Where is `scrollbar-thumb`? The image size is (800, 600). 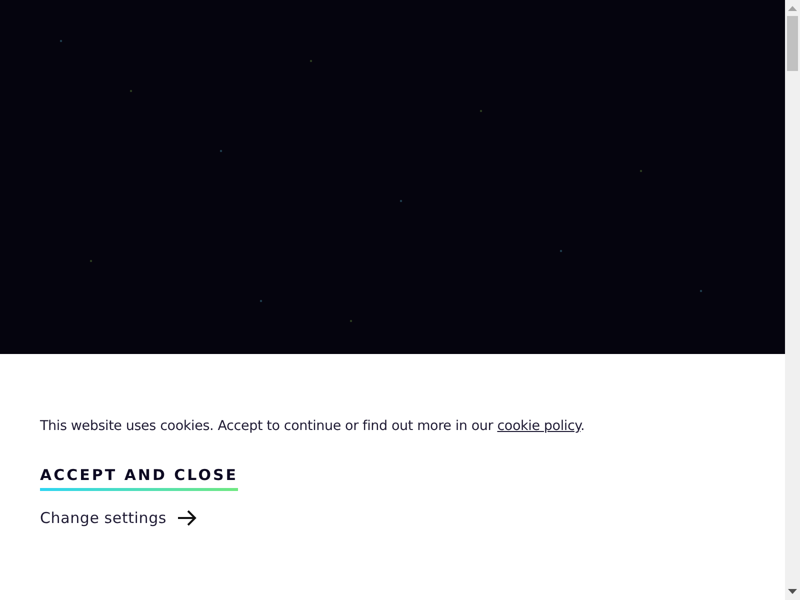
scrollbar-thumb is located at coordinates (792, 43).